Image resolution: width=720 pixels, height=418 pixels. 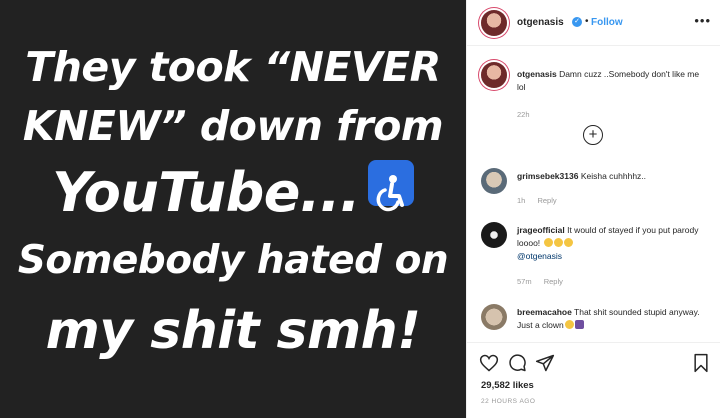 I want to click on post-actions: 29,582 likes 22 HOURS AGO, so click(x=593, y=380).